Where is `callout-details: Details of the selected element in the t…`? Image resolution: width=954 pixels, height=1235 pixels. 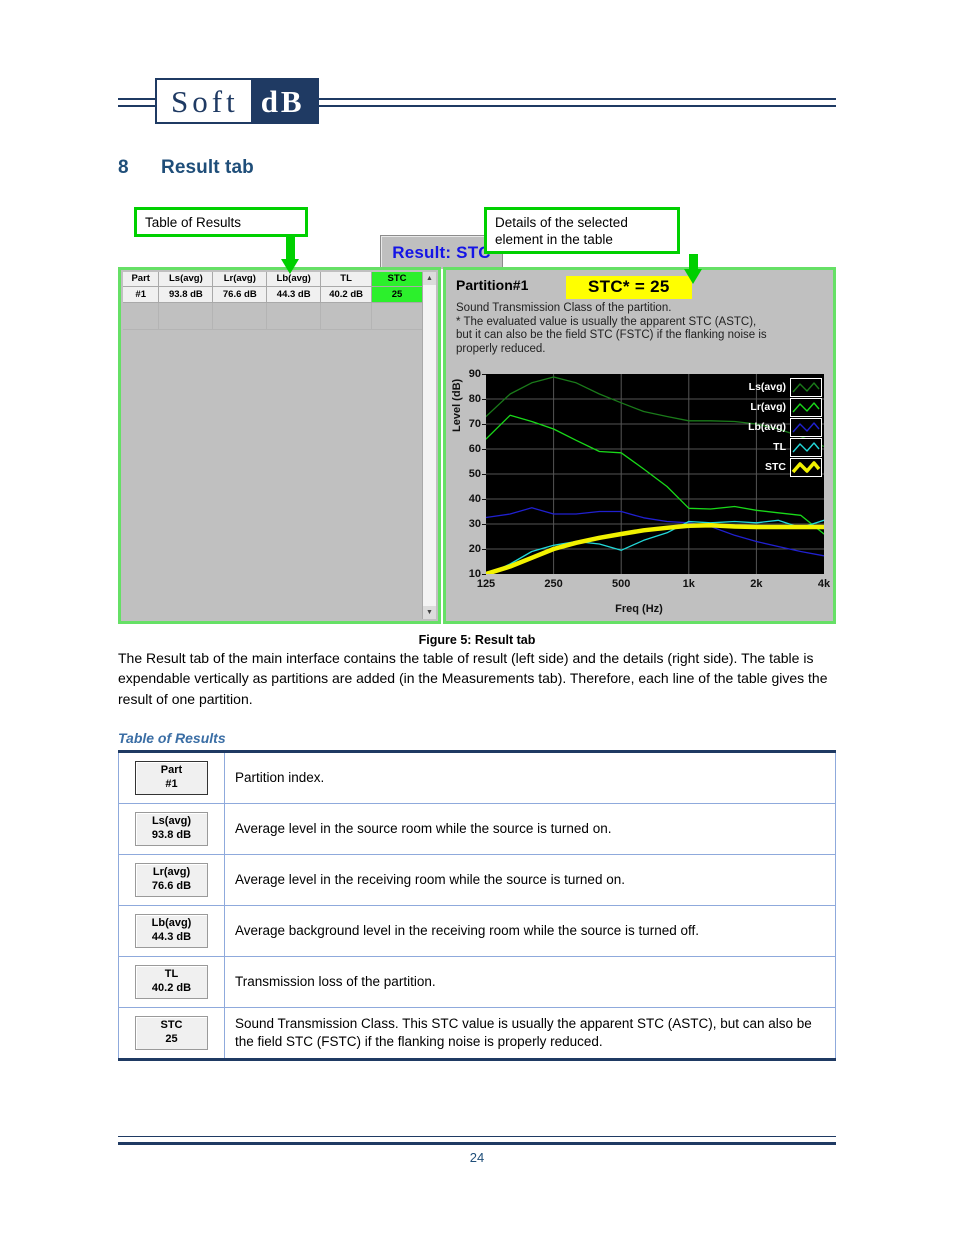
callout-details: Details of the selected element in the t… is located at coordinates (582, 230).